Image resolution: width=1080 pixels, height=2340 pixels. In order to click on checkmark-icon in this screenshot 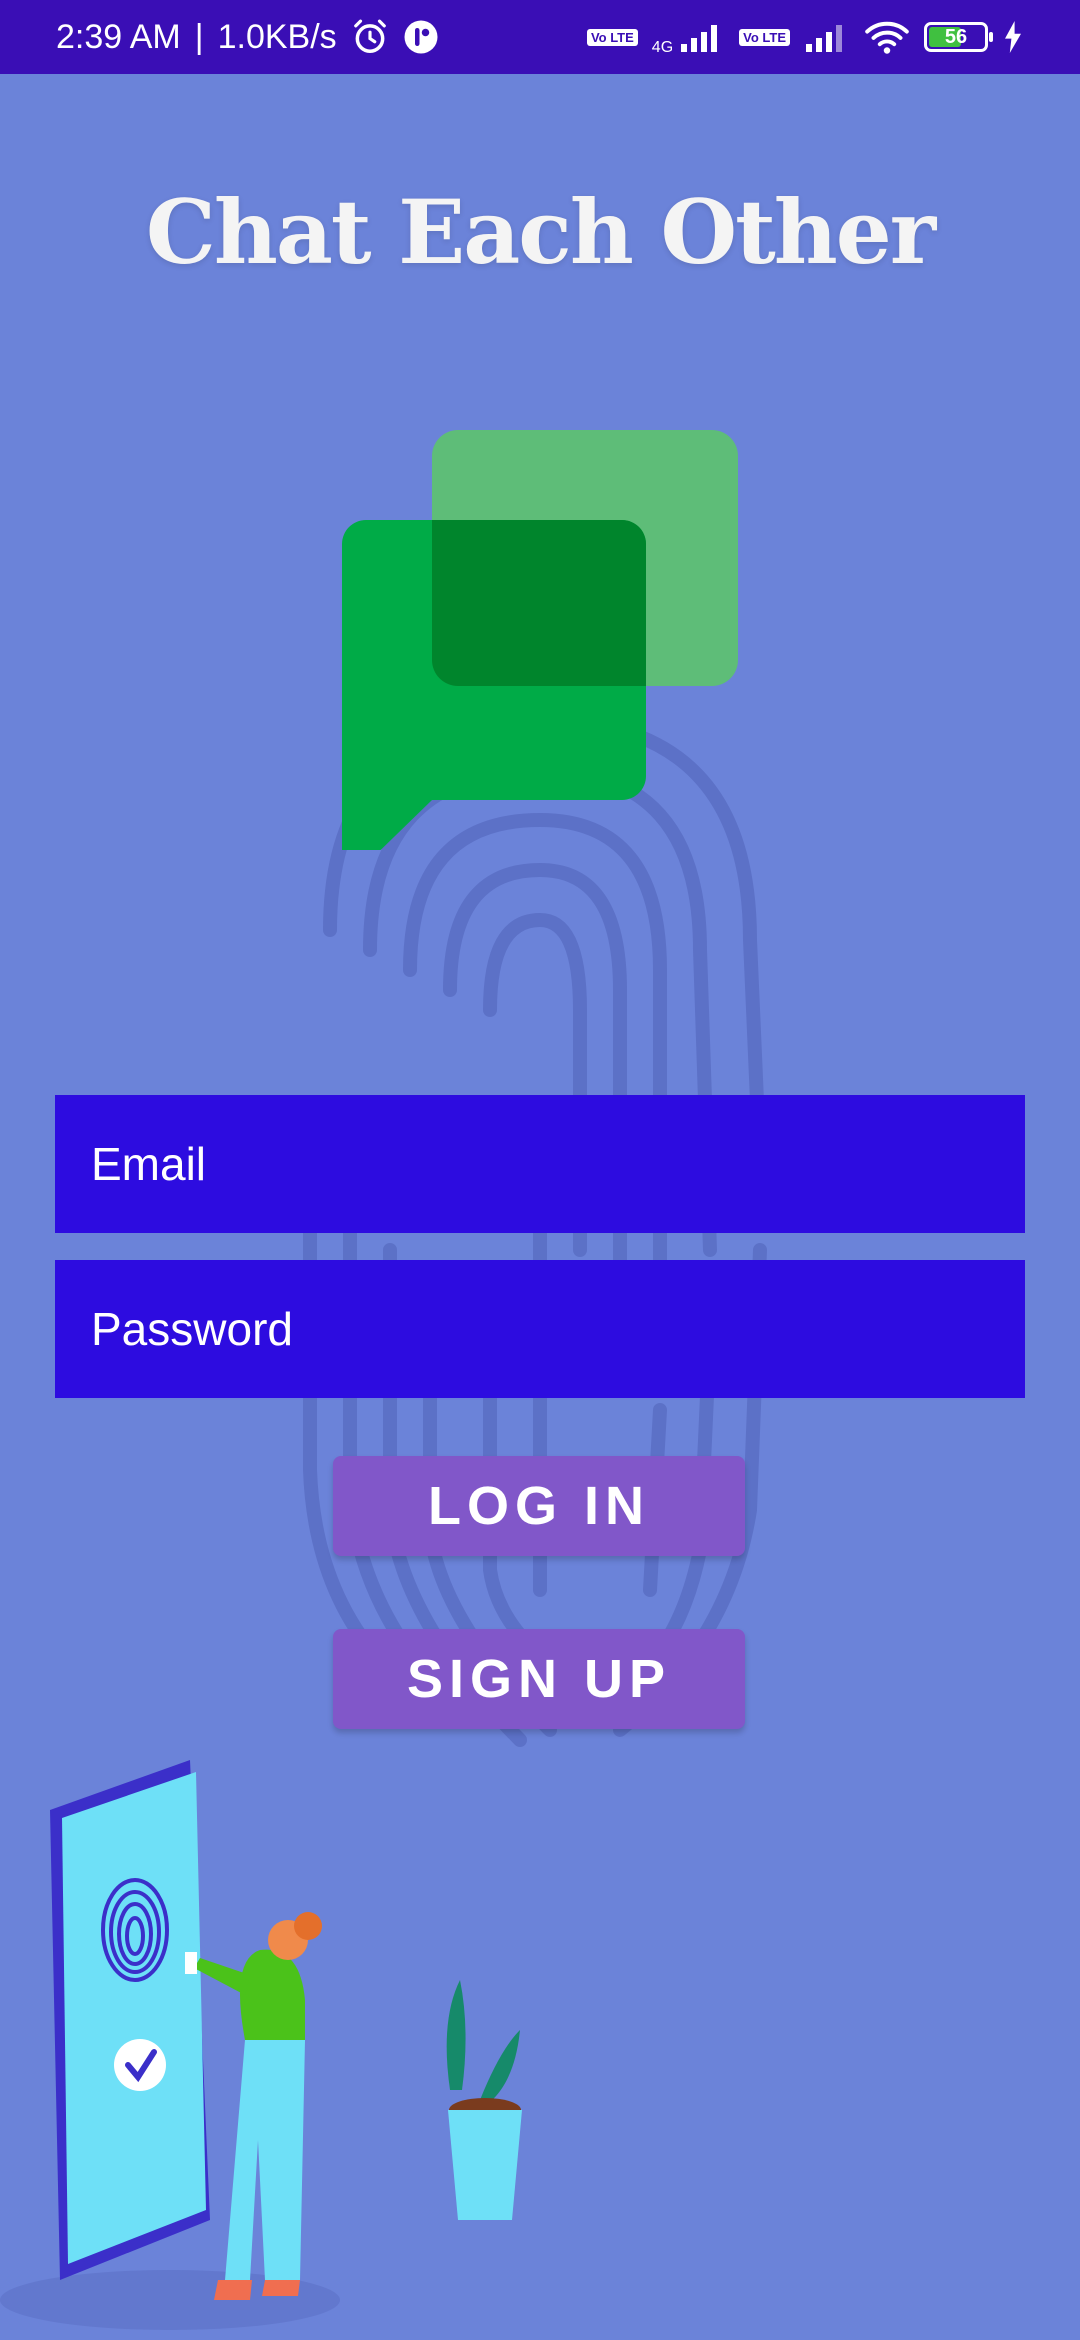, I will do `click(140, 2065)`.